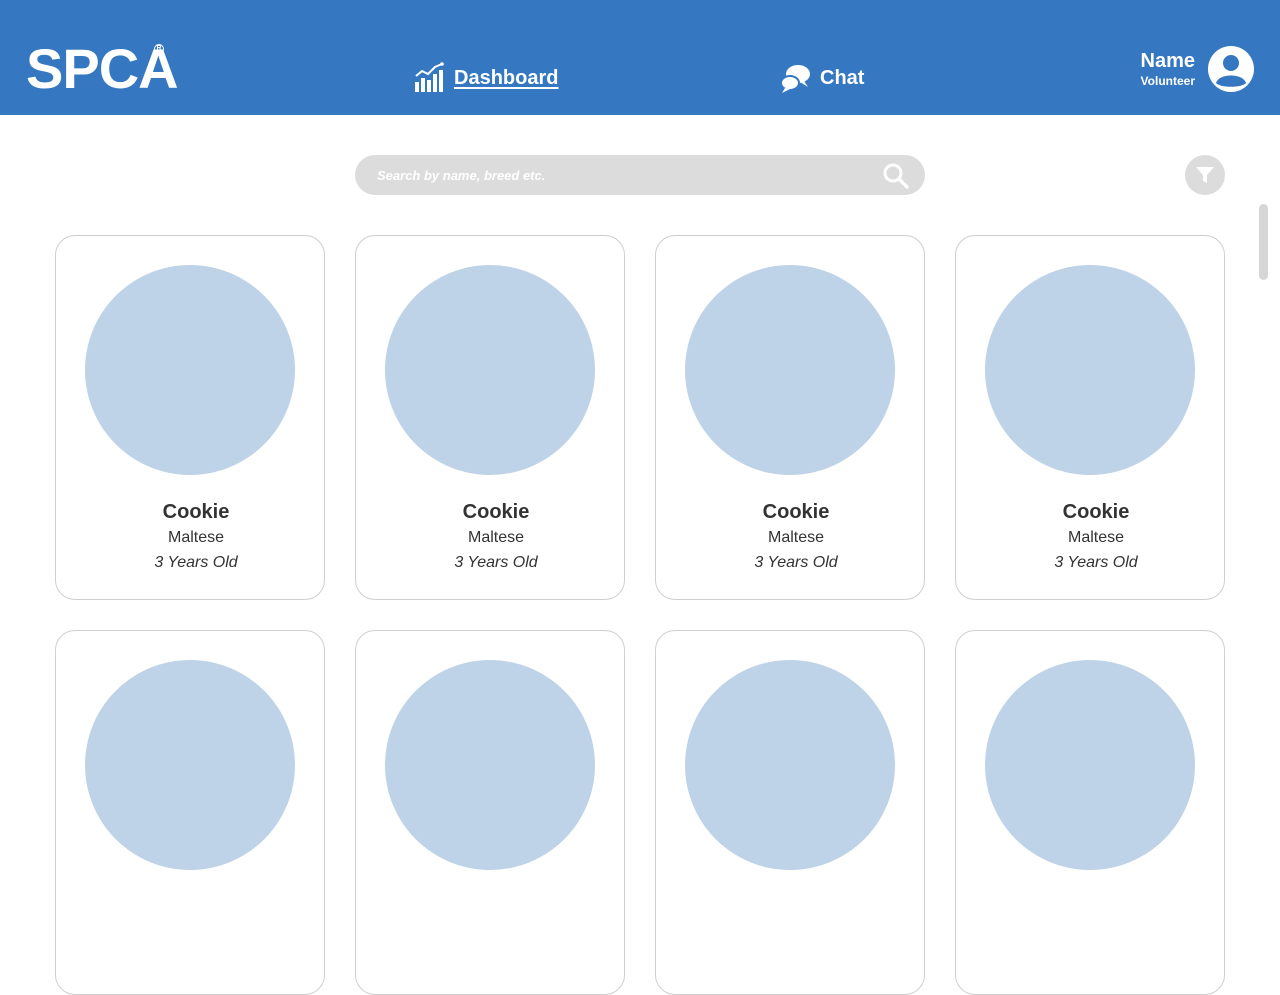 The image size is (1280, 995). What do you see at coordinates (1167, 81) in the screenshot?
I see `user-role: Volunteer` at bounding box center [1167, 81].